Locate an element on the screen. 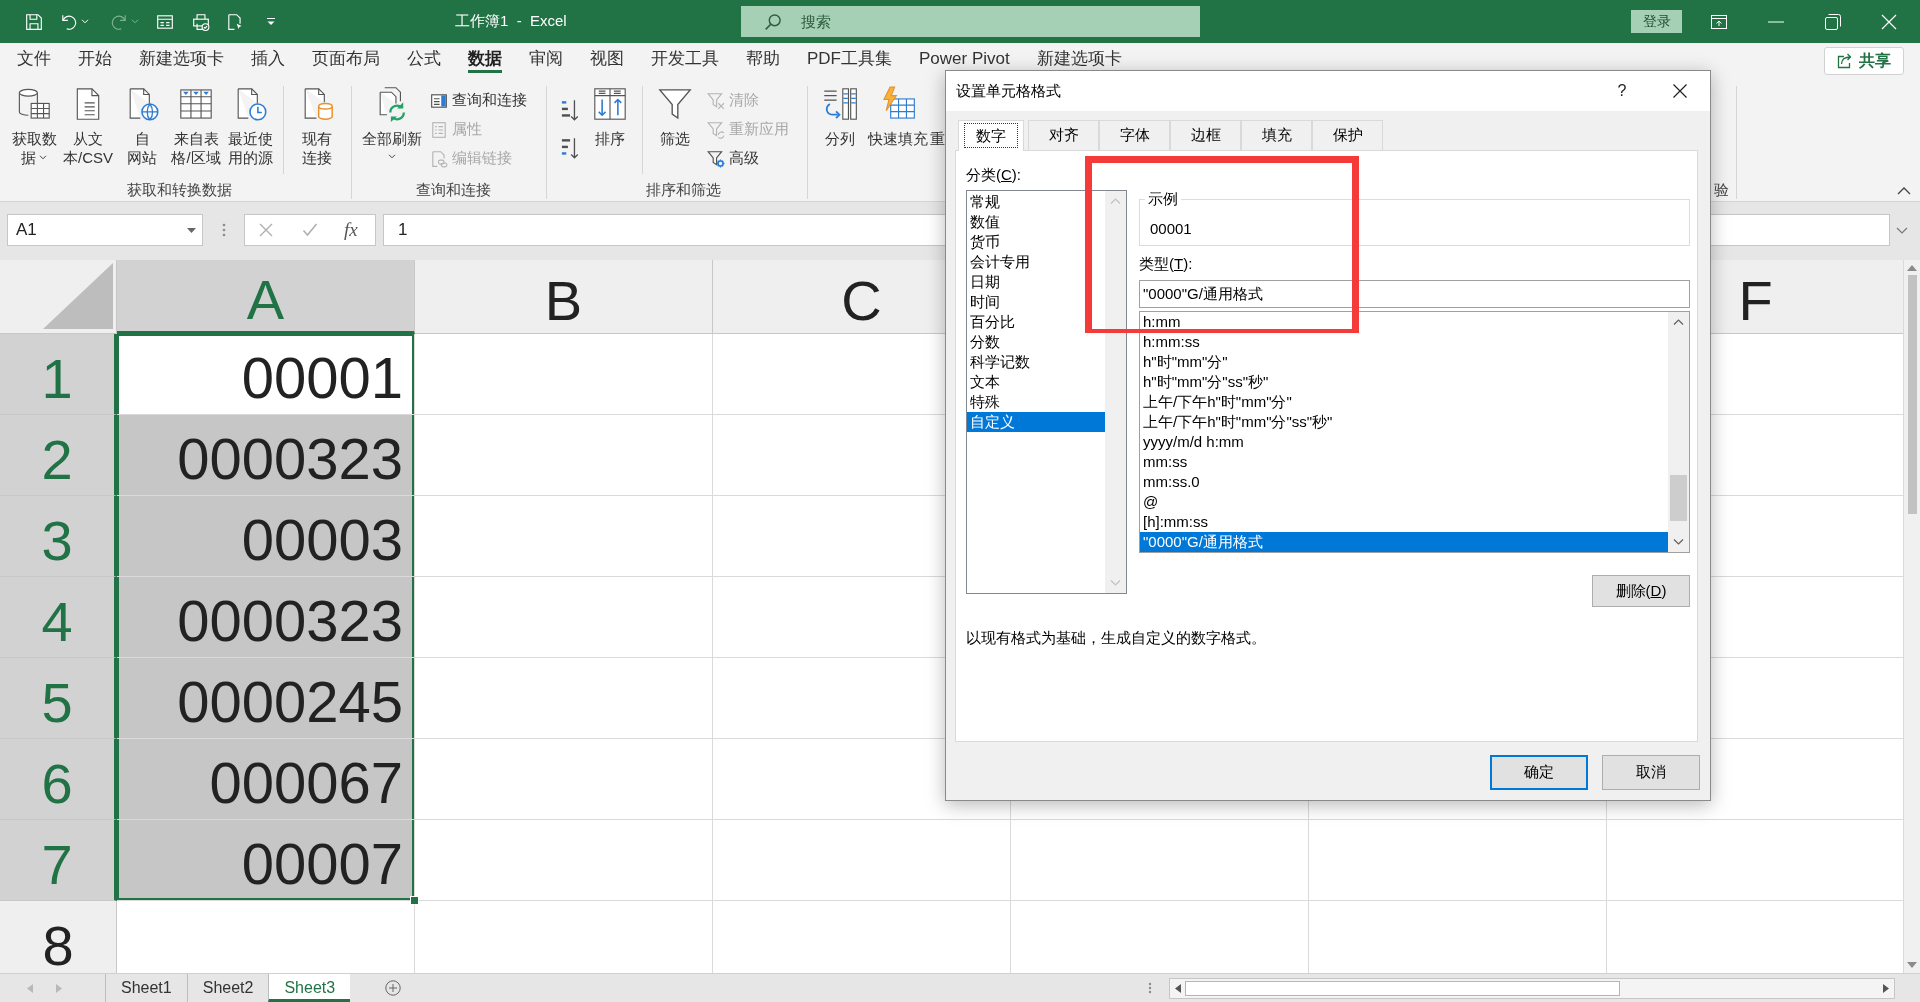  ribbon-group-label: 查询和连接 is located at coordinates (453, 189).